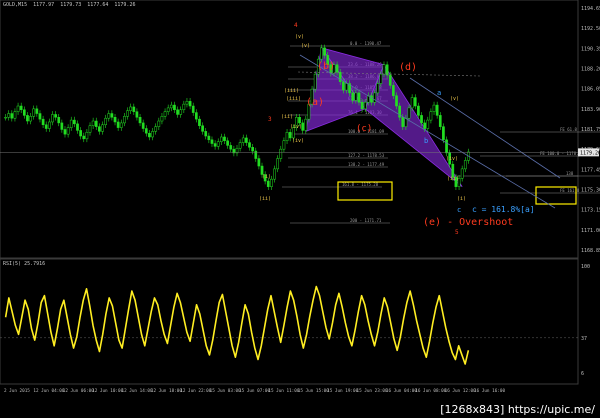 The image size is (600, 418). I want to click on time-tick-label: 16 Jun 04:00, so click(401, 391).